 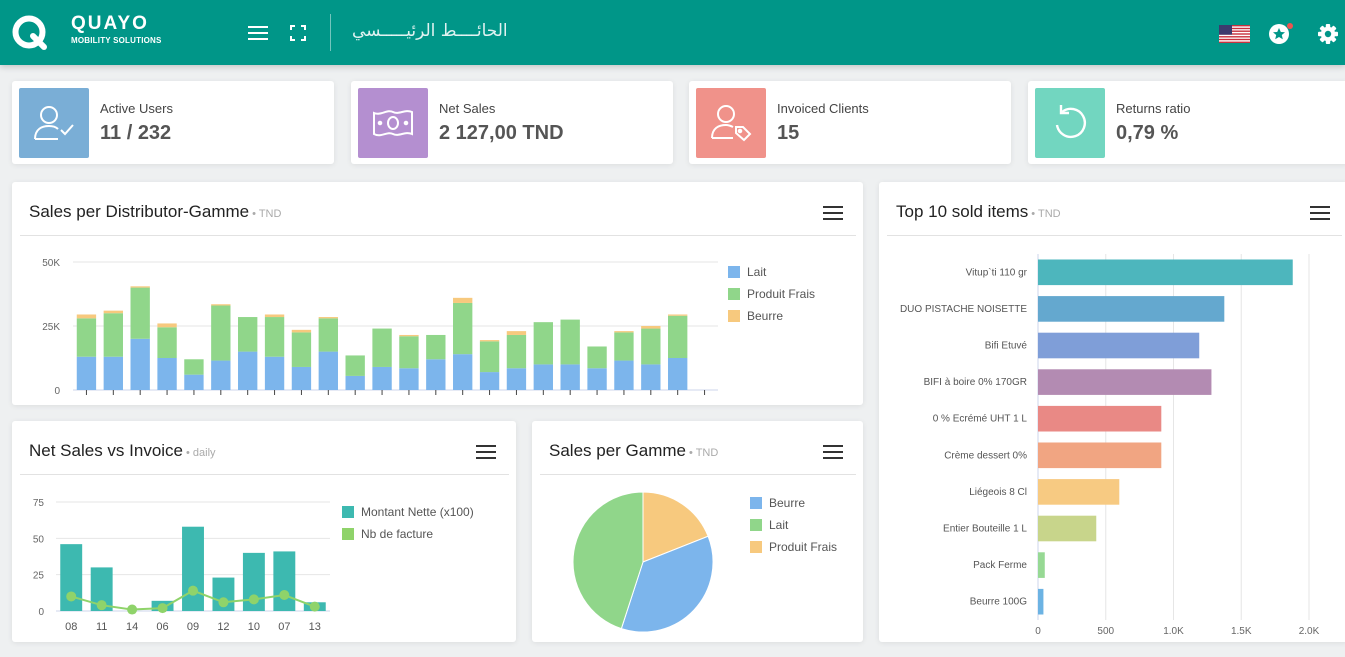 I want to click on category-label: Beurre 100G, so click(x=998, y=602).